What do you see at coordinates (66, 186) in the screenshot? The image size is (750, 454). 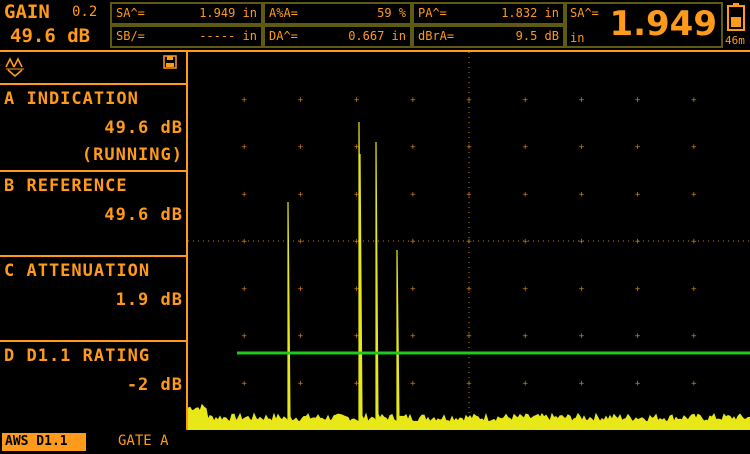 I see `menu-item-title: B REFERENCE` at bounding box center [66, 186].